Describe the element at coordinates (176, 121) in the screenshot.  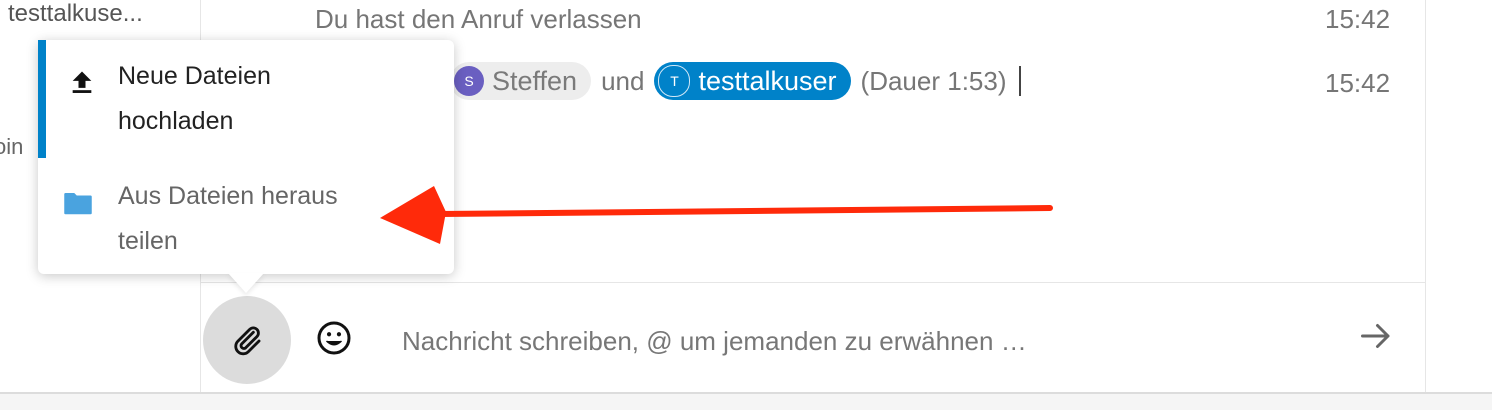
I see `menu-item-label-line2: hochladen` at that location.